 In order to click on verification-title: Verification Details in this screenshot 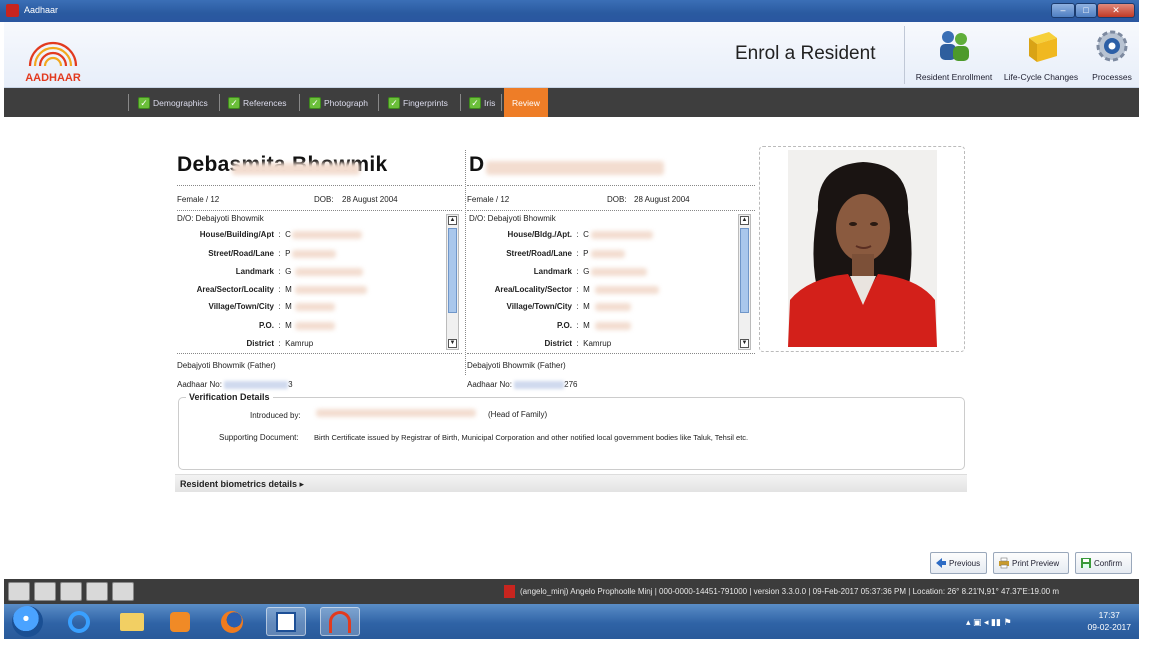, I will do `click(229, 397)`.